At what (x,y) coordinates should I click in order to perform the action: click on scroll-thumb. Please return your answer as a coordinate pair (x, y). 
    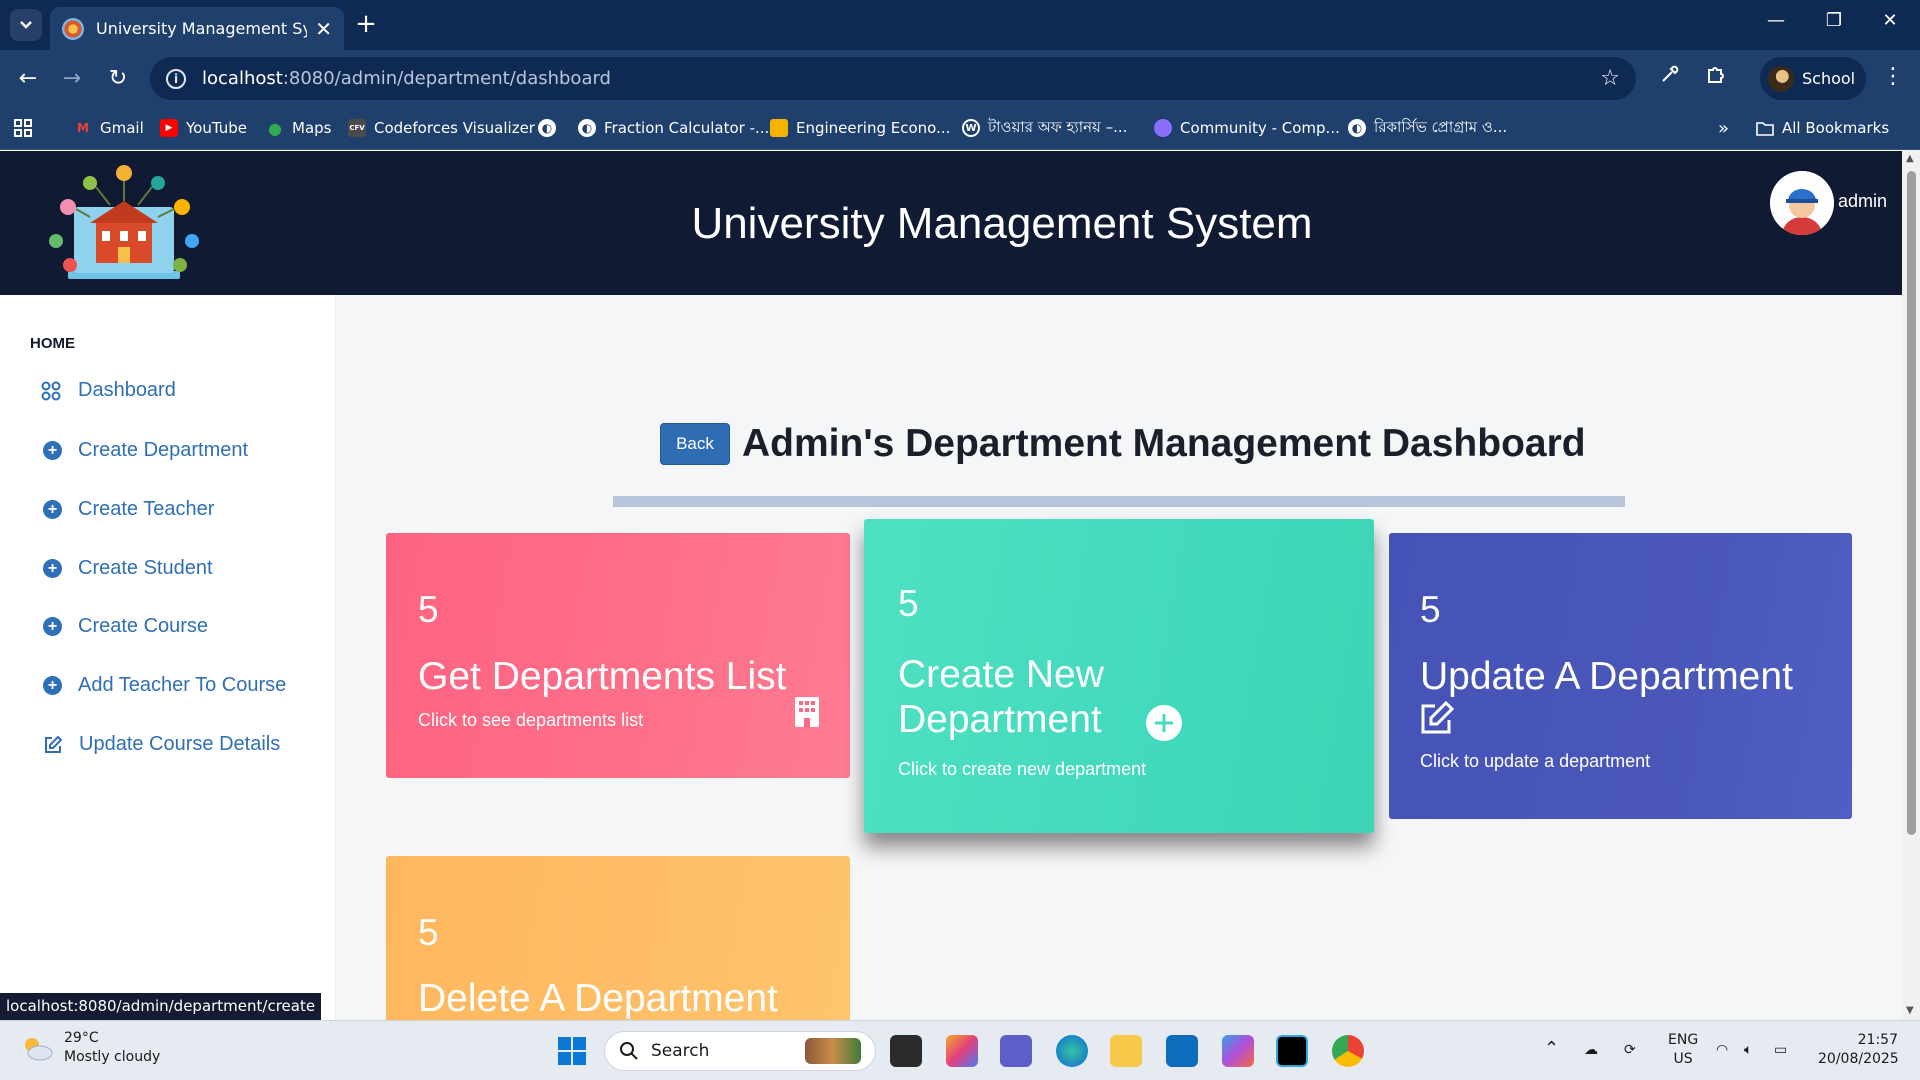
    Looking at the image, I should click on (1911, 503).